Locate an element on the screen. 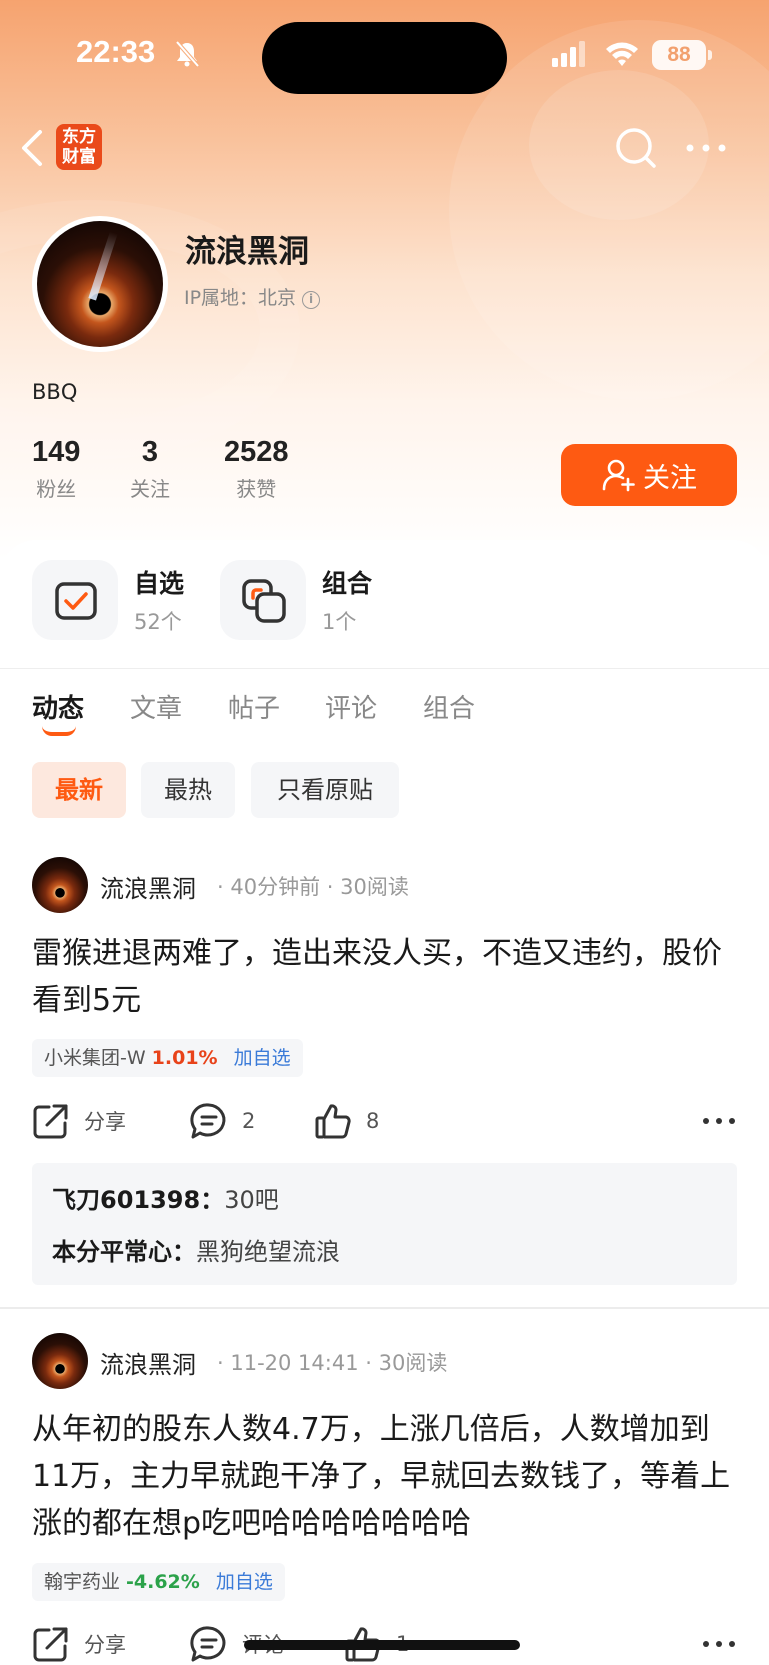 The height and width of the screenshot is (1665, 769). profile-avatar is located at coordinates (100, 284).